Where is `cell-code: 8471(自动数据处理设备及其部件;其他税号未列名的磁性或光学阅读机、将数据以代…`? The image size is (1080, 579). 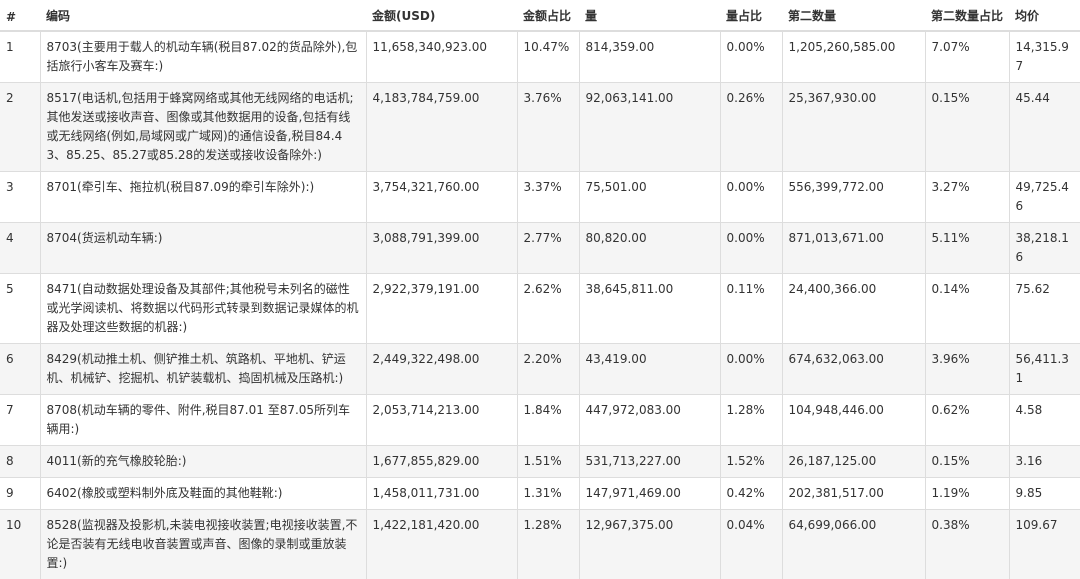
cell-code: 8471(自动数据处理设备及其部件;其他税号未列名的磁性或光学阅读机、将数据以代… is located at coordinates (203, 309).